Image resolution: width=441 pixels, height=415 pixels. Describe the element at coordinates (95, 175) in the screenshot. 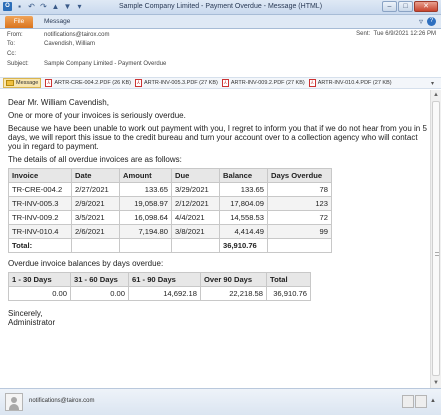

I see `column-header: Date` at that location.